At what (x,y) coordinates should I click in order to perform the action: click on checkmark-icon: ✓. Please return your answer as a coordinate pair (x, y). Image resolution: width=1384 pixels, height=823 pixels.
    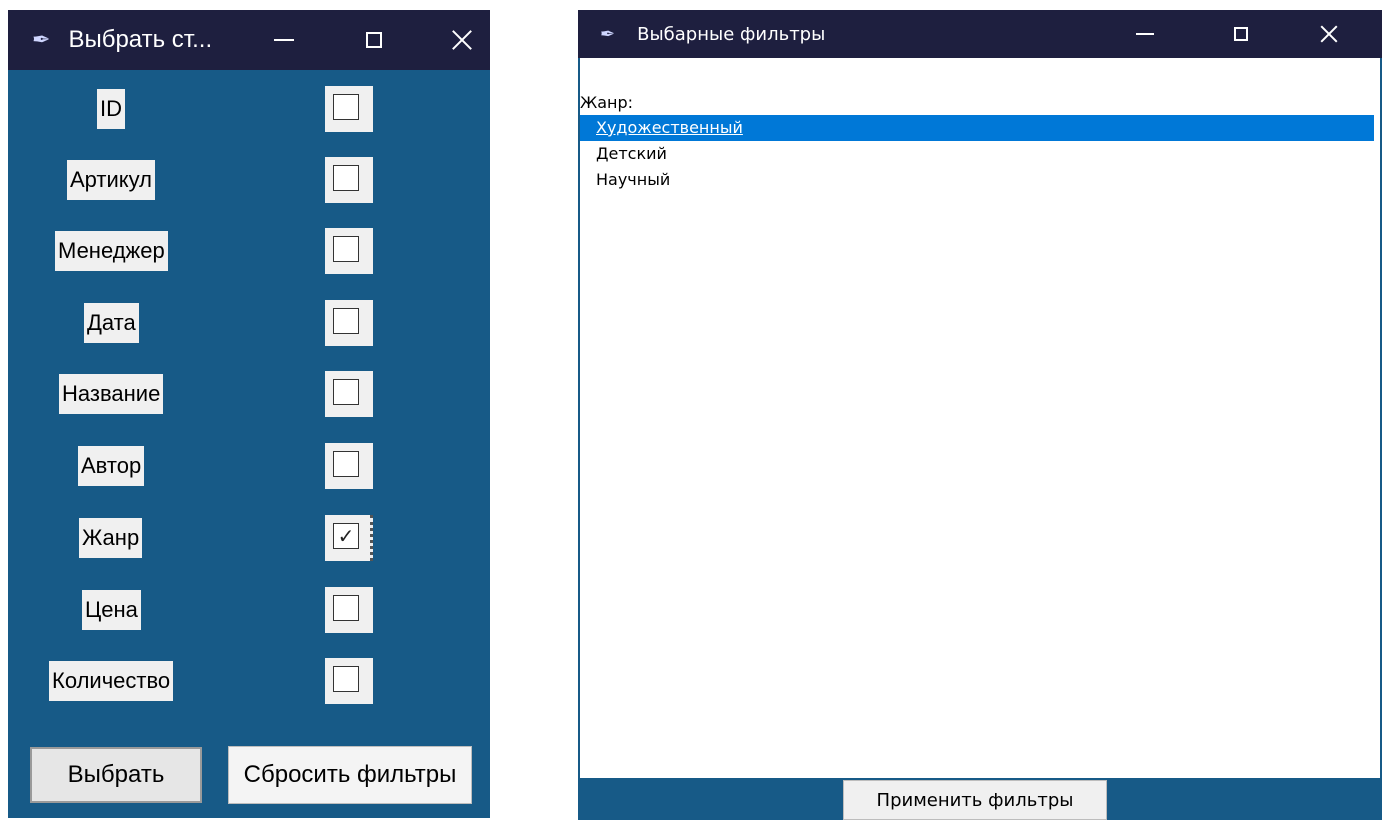
    Looking at the image, I should click on (346, 536).